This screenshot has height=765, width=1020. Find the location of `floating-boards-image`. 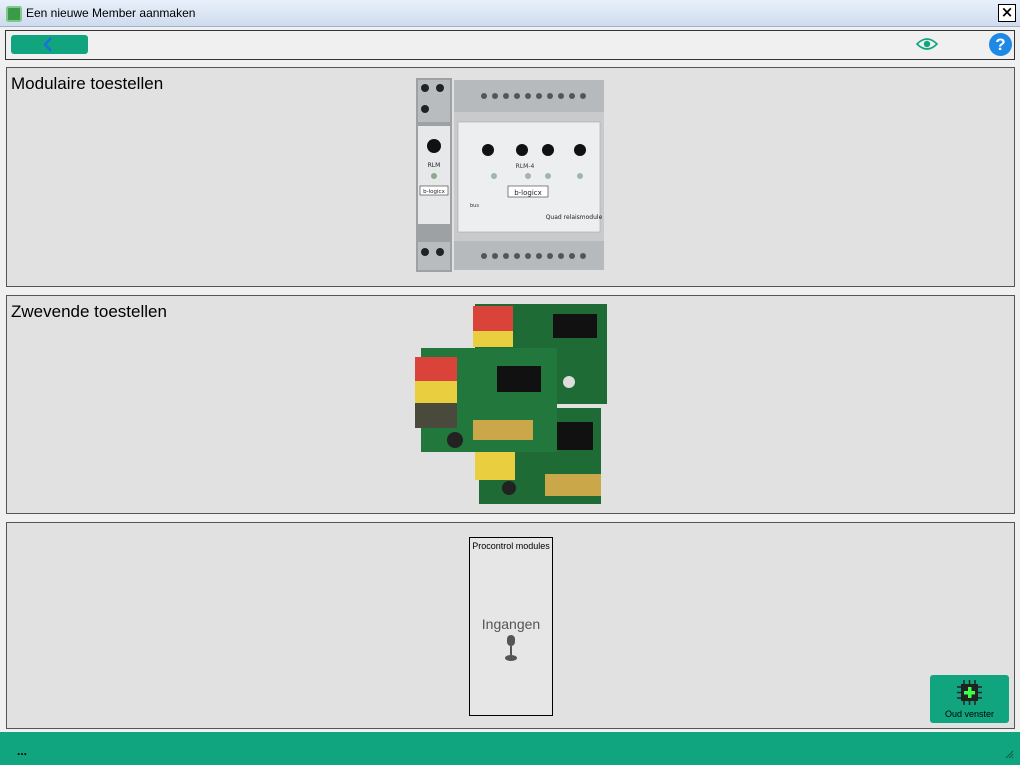

floating-boards-image is located at coordinates (511, 404).